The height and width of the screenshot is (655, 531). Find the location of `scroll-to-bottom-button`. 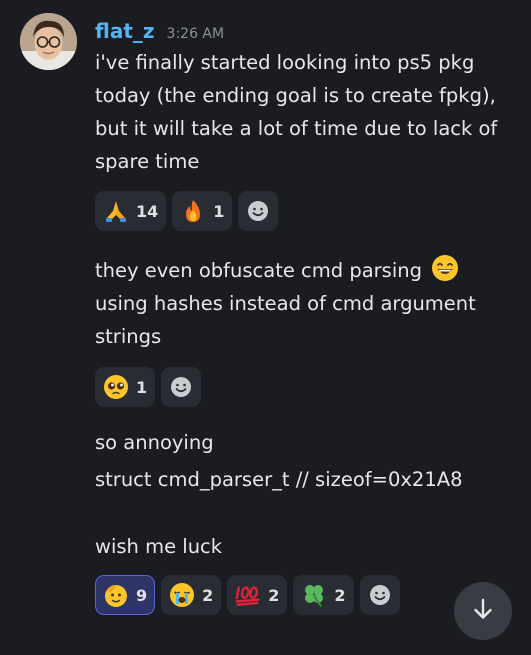

scroll-to-bottom-button is located at coordinates (483, 611).